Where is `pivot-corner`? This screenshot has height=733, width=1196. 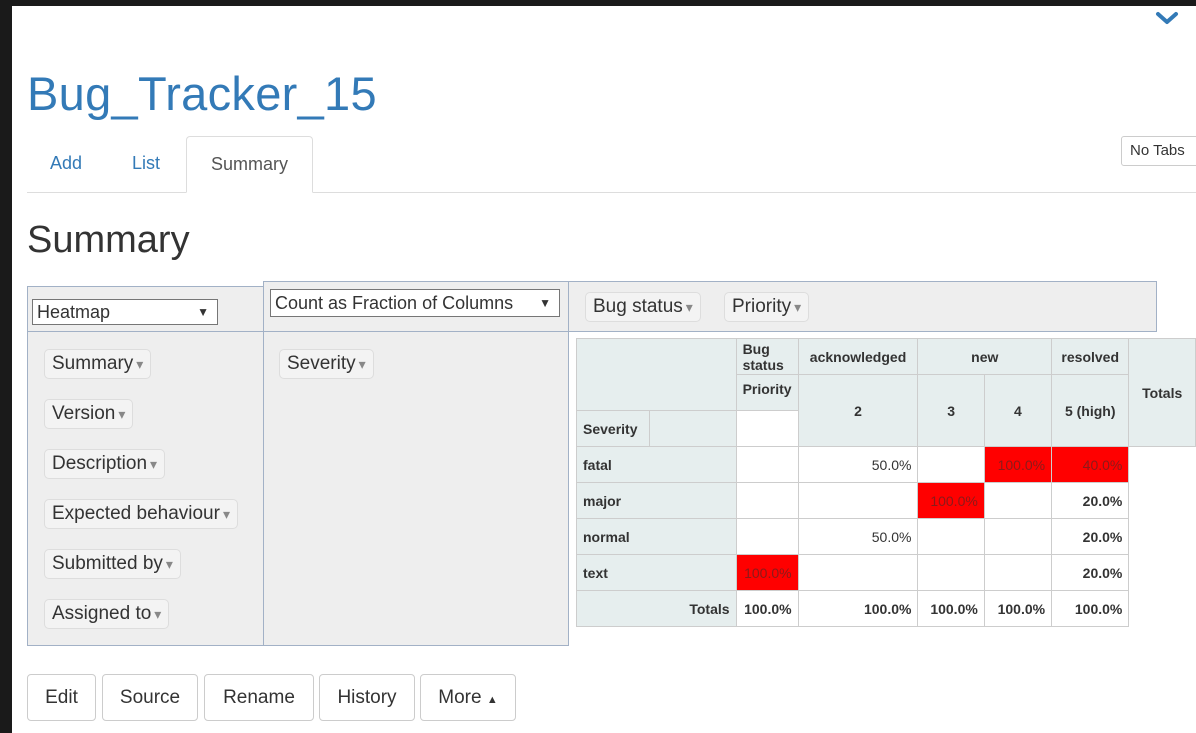 pivot-corner is located at coordinates (656, 374).